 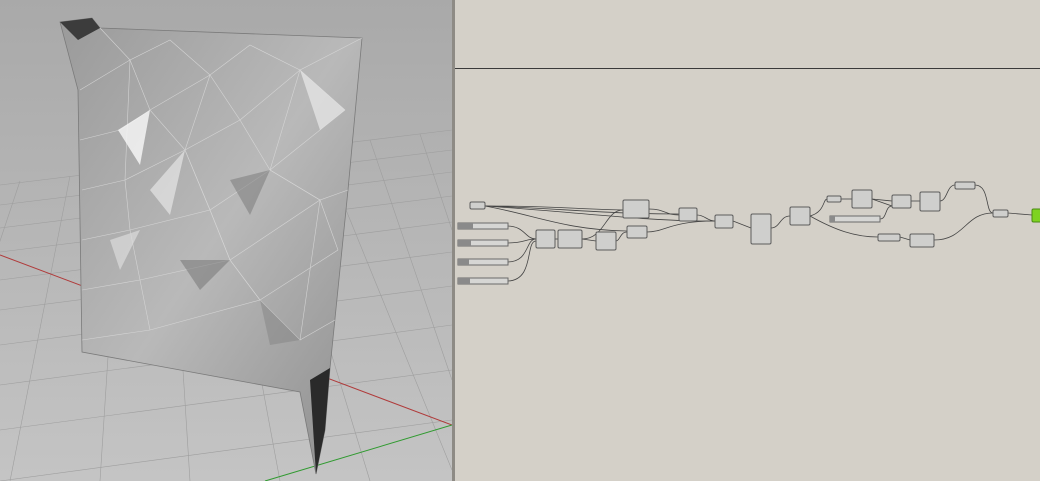 I want to click on component-o, so click(x=889, y=237).